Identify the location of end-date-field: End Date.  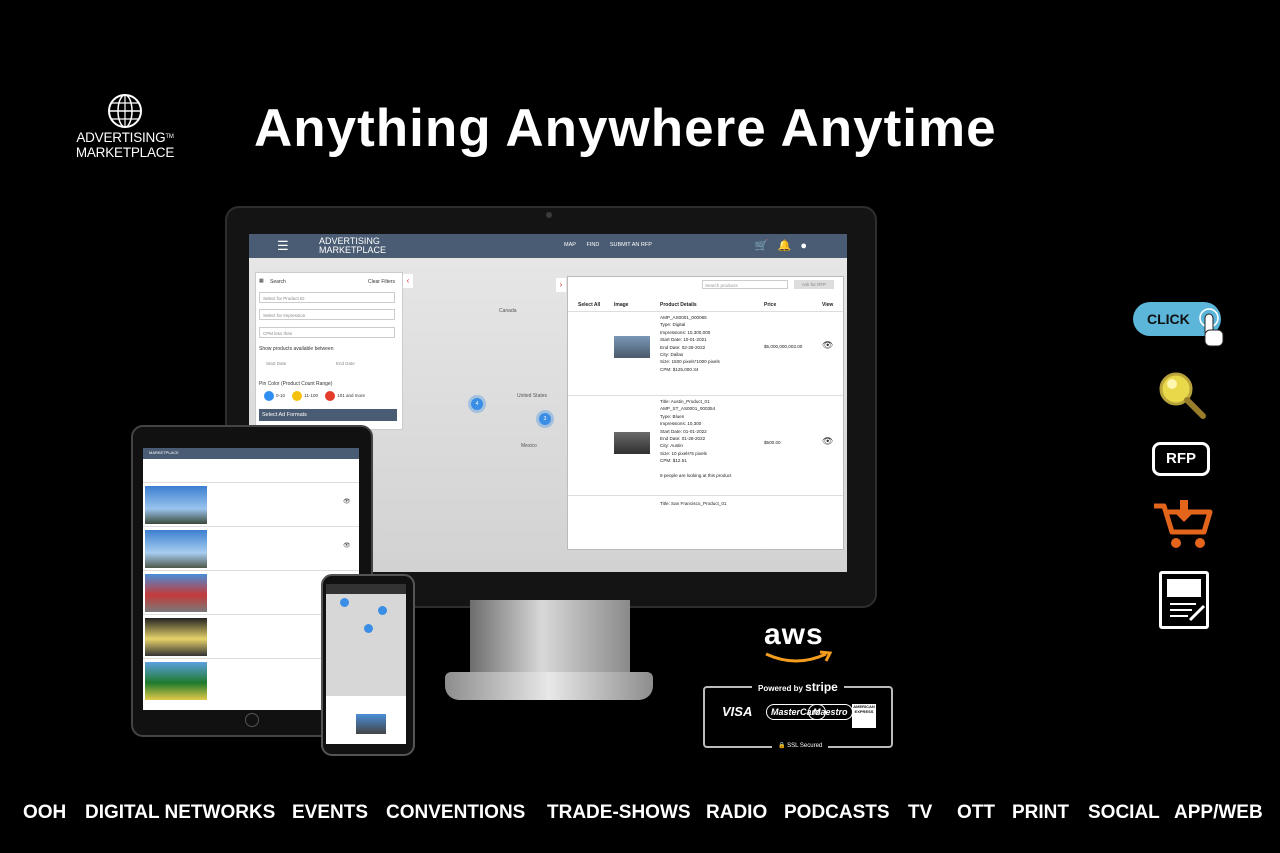
(345, 363).